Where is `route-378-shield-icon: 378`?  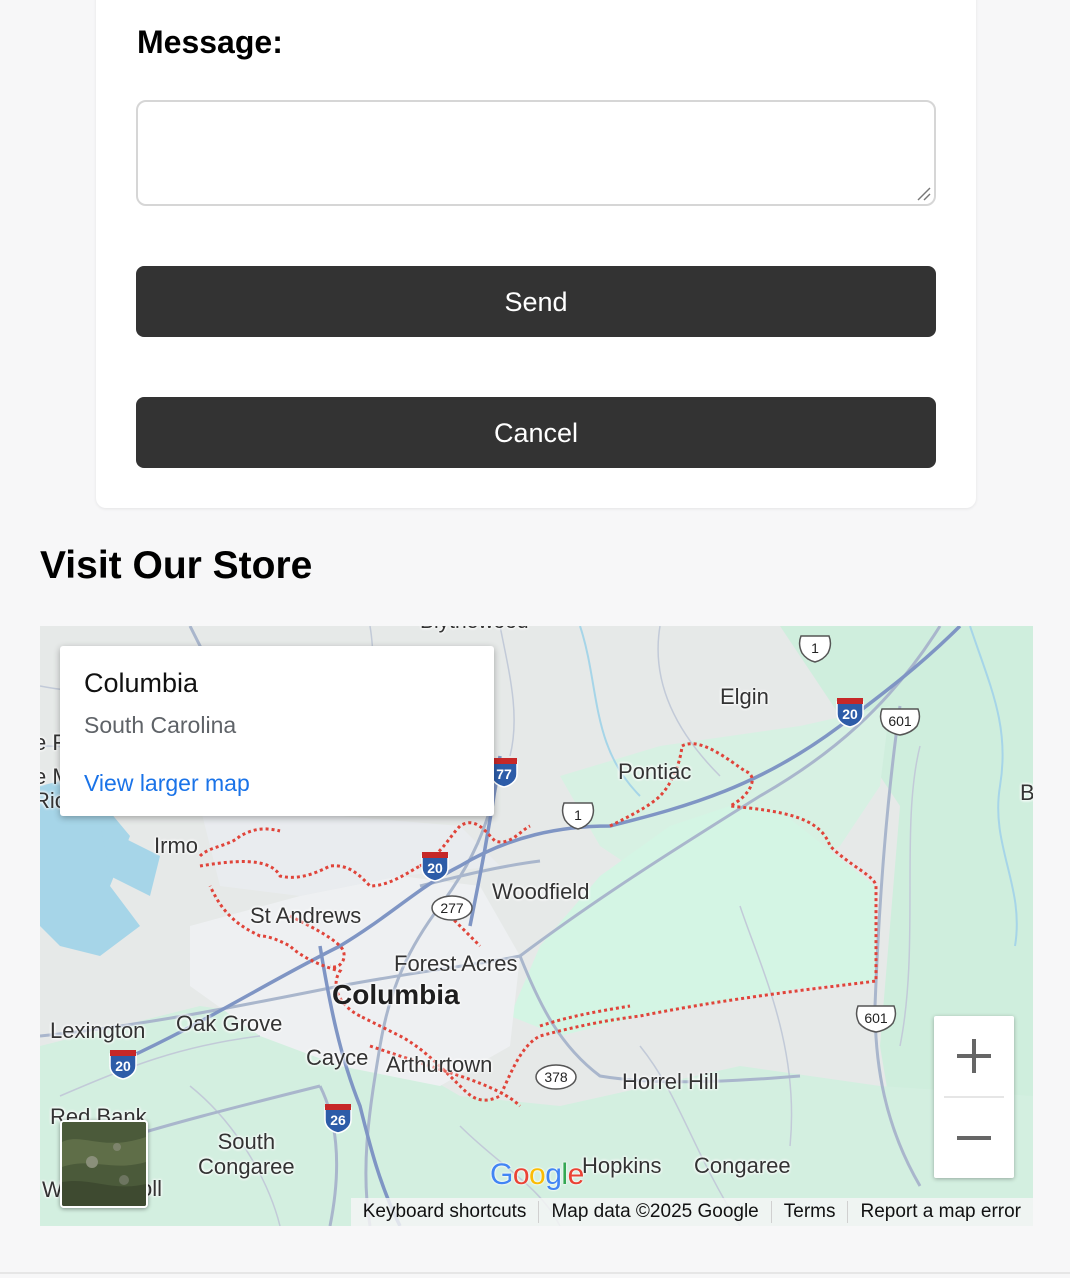
route-378-shield-icon: 378 is located at coordinates (556, 1077).